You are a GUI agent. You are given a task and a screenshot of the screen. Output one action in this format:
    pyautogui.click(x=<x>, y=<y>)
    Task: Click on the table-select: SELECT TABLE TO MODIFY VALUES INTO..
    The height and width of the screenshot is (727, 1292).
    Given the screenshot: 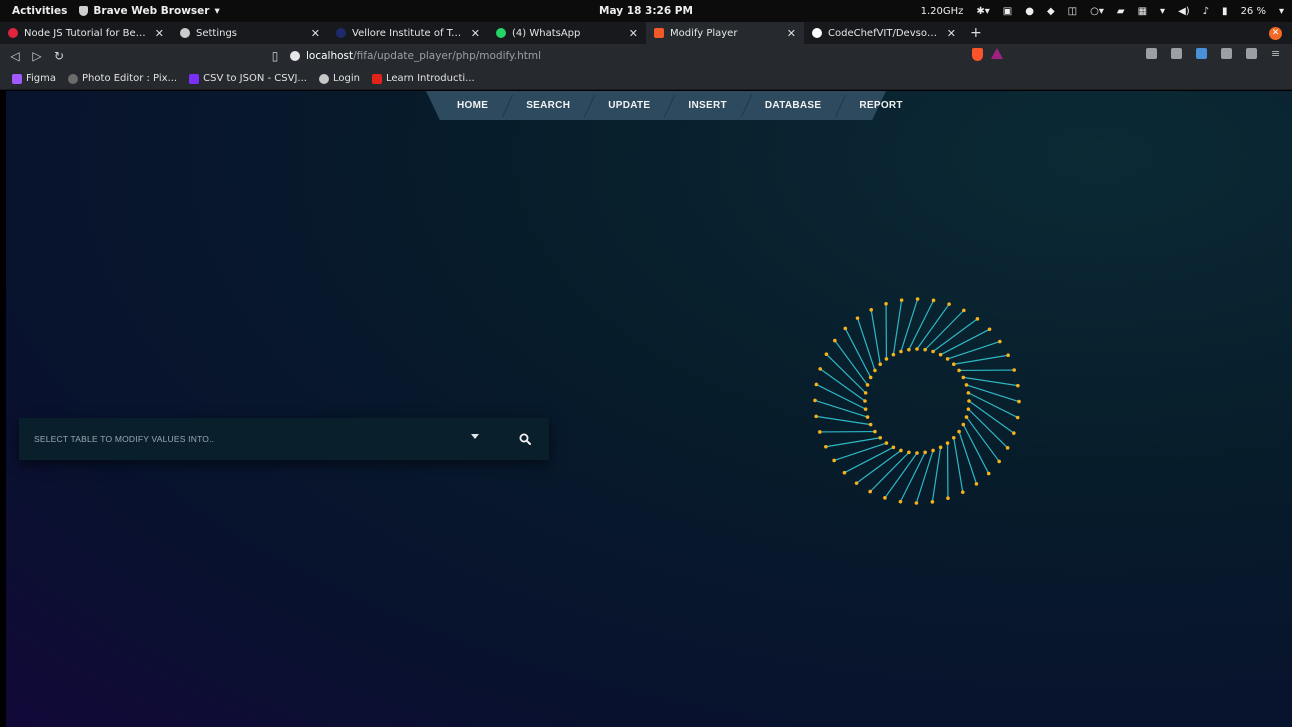 What is the action you would take?
    pyautogui.click(x=259, y=439)
    